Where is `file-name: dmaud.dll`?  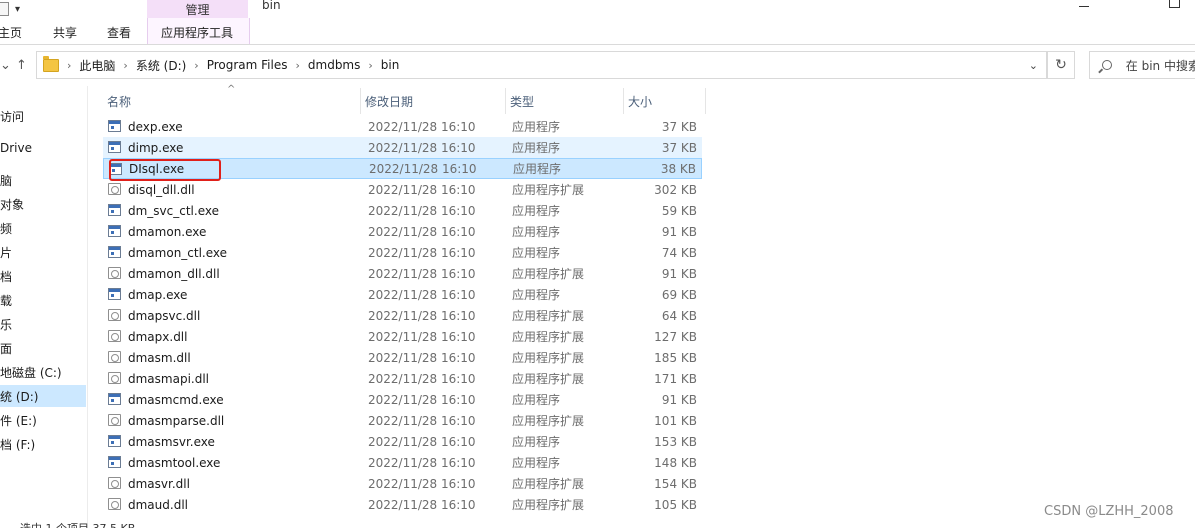
file-name: dmaud.dll is located at coordinates (158, 504).